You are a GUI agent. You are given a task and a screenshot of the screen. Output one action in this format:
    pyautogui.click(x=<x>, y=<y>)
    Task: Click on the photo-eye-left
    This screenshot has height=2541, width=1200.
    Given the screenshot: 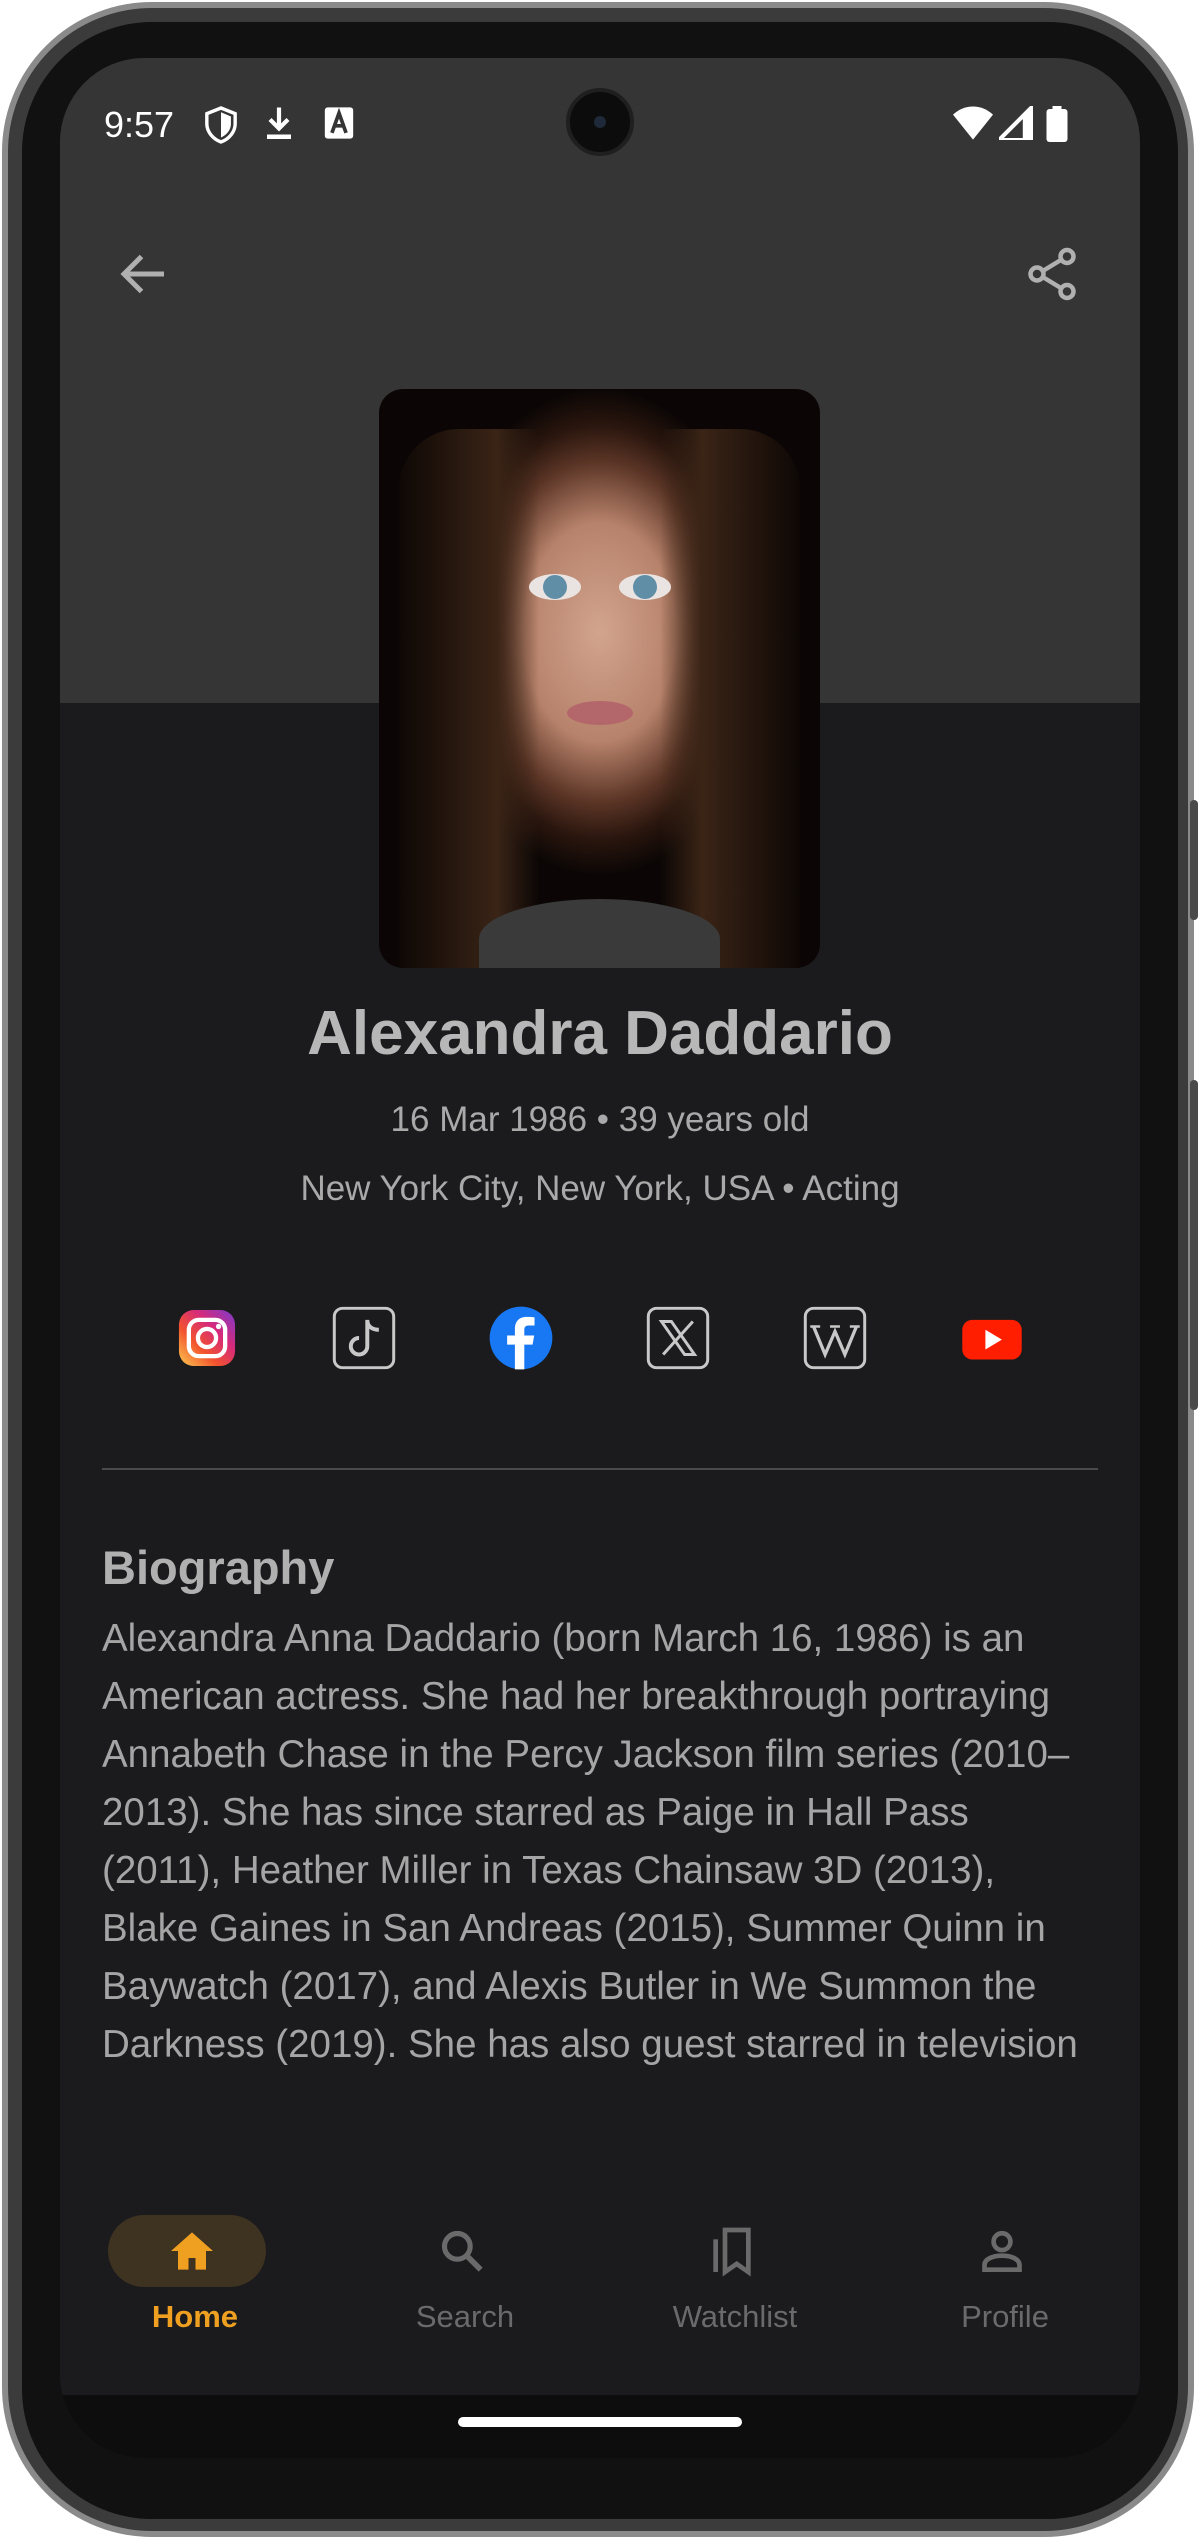 What is the action you would take?
    pyautogui.click(x=555, y=587)
    